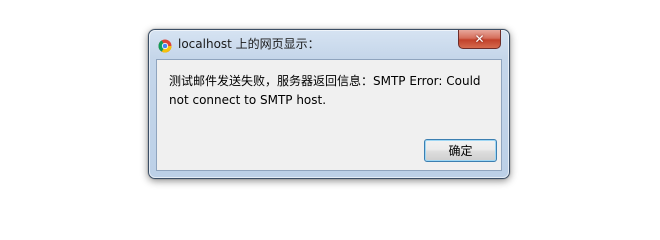 The width and height of the screenshot is (660, 240). What do you see at coordinates (329, 44) in the screenshot?
I see `dialog-title-bar: localhost 上的网页显示： ✕` at bounding box center [329, 44].